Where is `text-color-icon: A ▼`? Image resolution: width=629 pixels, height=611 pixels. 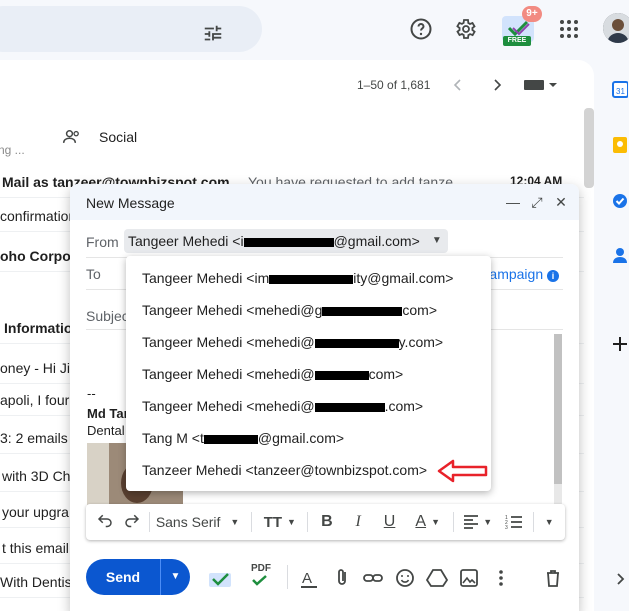
text-color-icon: A ▼ is located at coordinates (427, 522).